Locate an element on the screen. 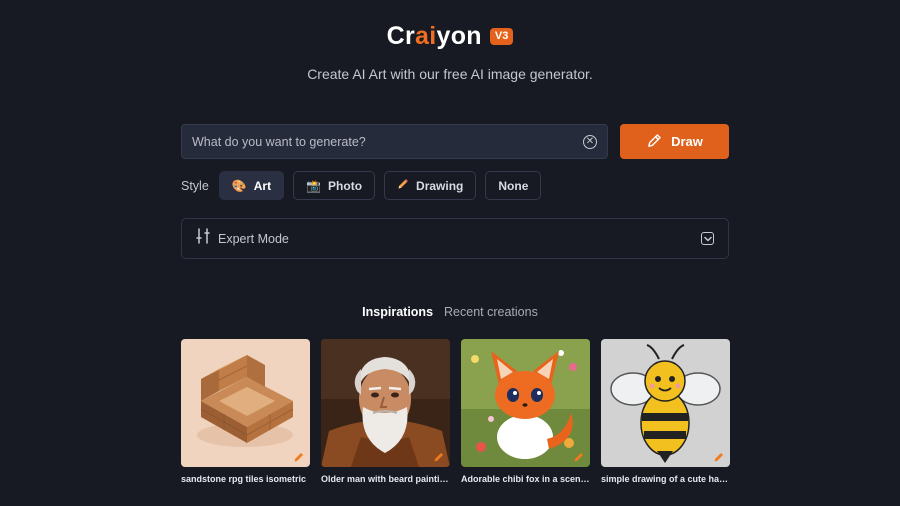 The height and width of the screenshot is (506, 900). prompt-box: ✕ is located at coordinates (394, 141).